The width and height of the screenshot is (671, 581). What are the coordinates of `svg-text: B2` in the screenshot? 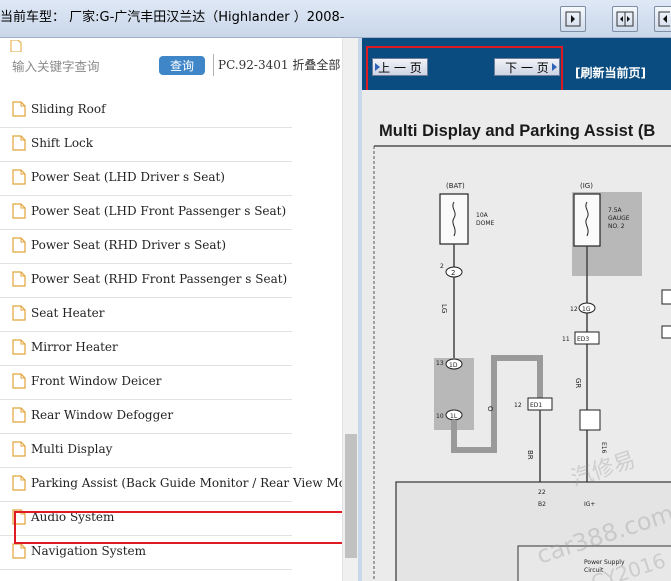 It's located at (542, 504).